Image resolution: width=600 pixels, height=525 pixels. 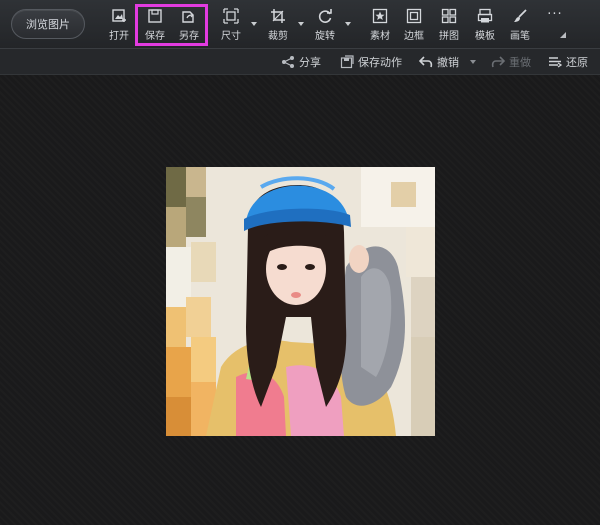 I want to click on undo-icon, so click(x=426, y=62).